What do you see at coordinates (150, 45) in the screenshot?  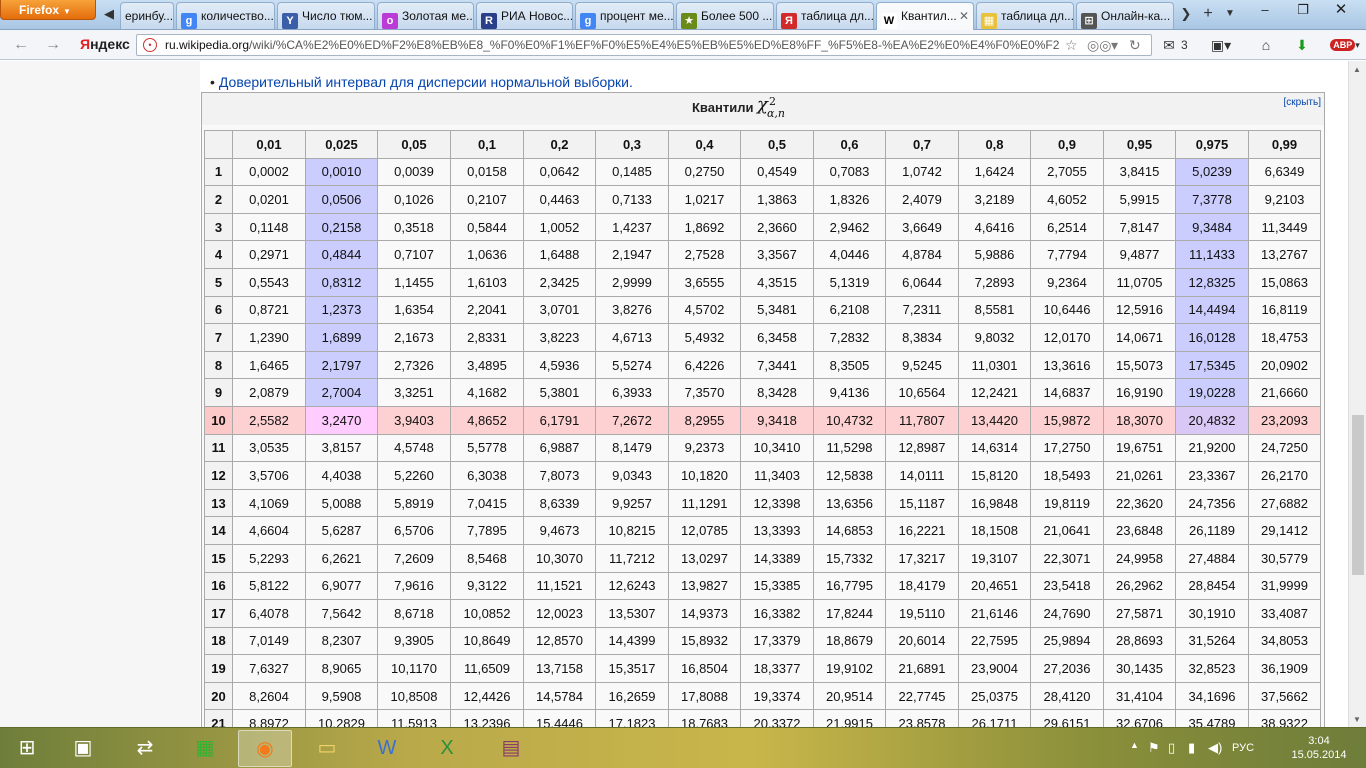 I see `site-identity-icon: •` at bounding box center [150, 45].